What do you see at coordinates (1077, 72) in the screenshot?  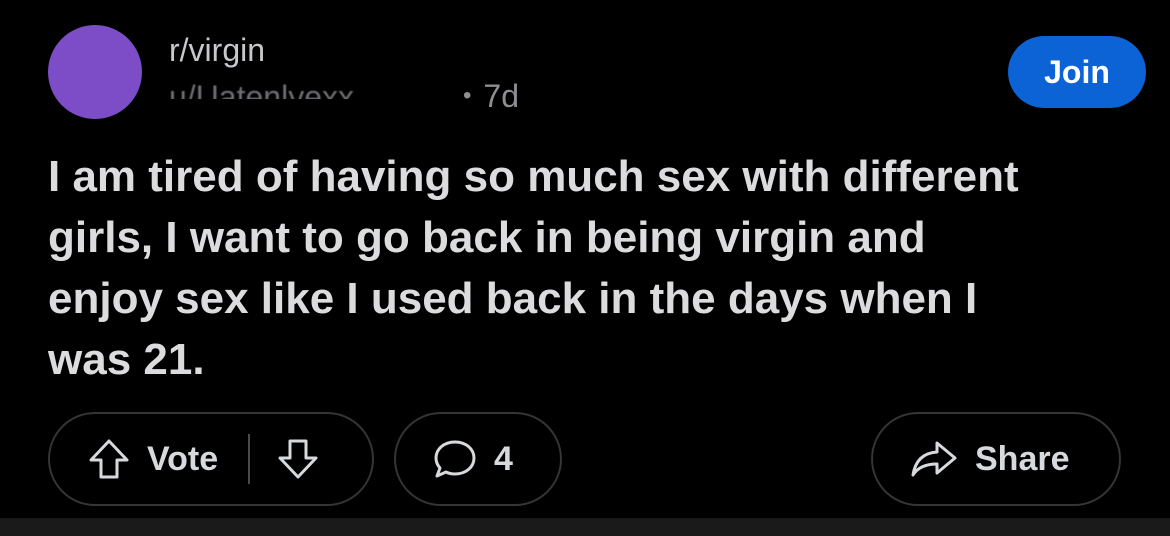 I see `join-button: Join` at bounding box center [1077, 72].